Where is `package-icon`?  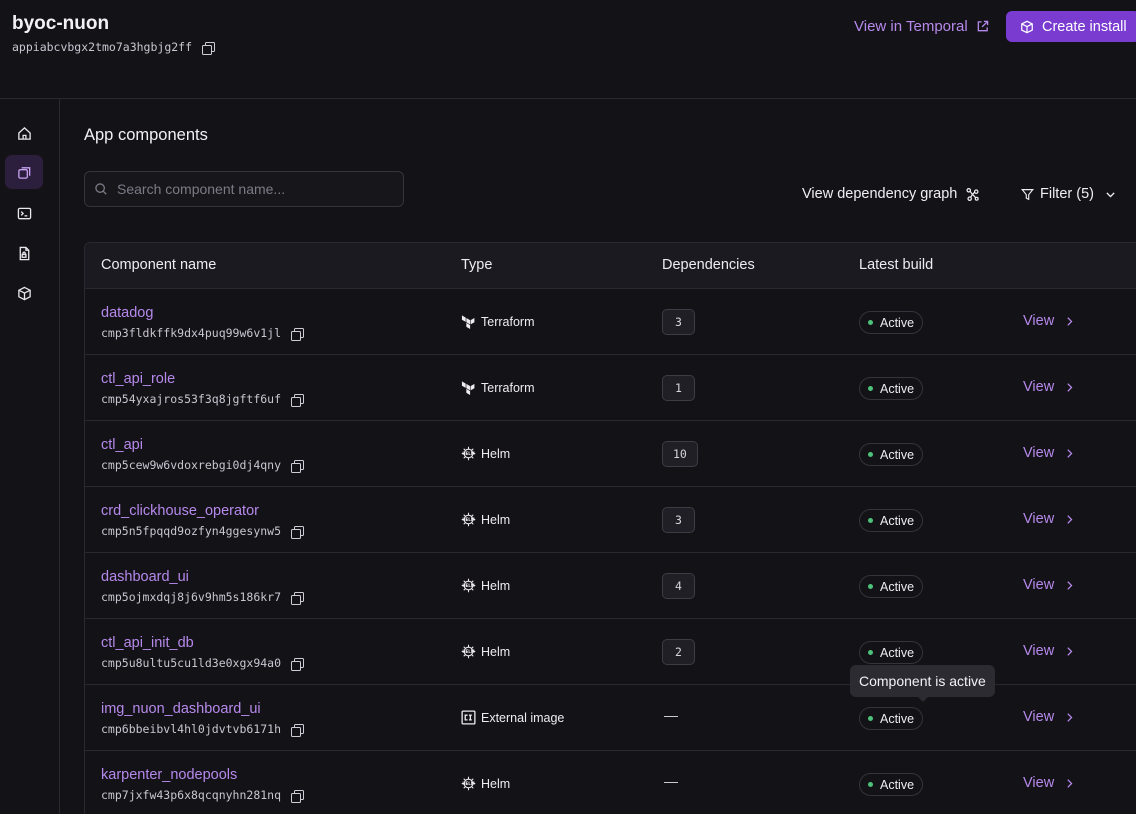 package-icon is located at coordinates (1027, 26).